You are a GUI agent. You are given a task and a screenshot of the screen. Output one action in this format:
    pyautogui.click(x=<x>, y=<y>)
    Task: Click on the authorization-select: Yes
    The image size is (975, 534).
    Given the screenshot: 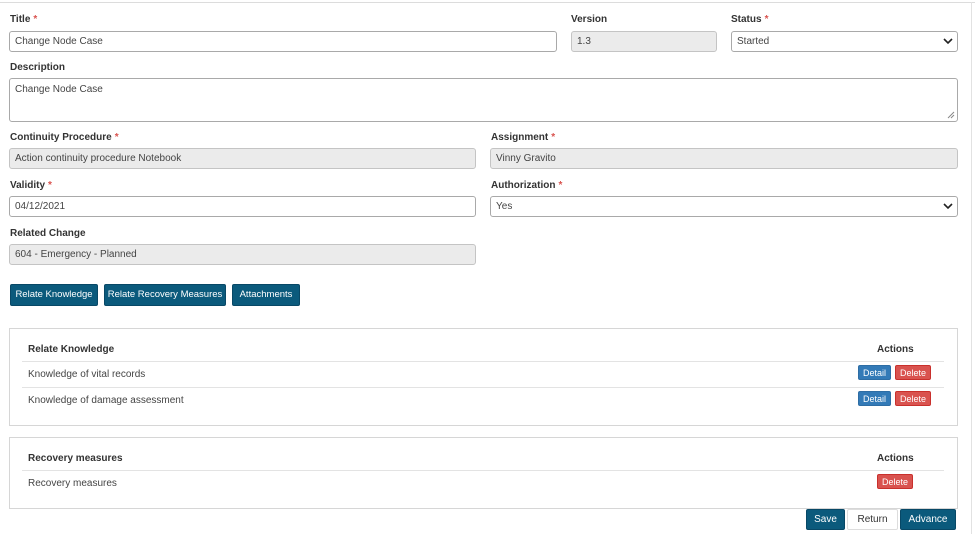 What is the action you would take?
    pyautogui.click(x=724, y=206)
    